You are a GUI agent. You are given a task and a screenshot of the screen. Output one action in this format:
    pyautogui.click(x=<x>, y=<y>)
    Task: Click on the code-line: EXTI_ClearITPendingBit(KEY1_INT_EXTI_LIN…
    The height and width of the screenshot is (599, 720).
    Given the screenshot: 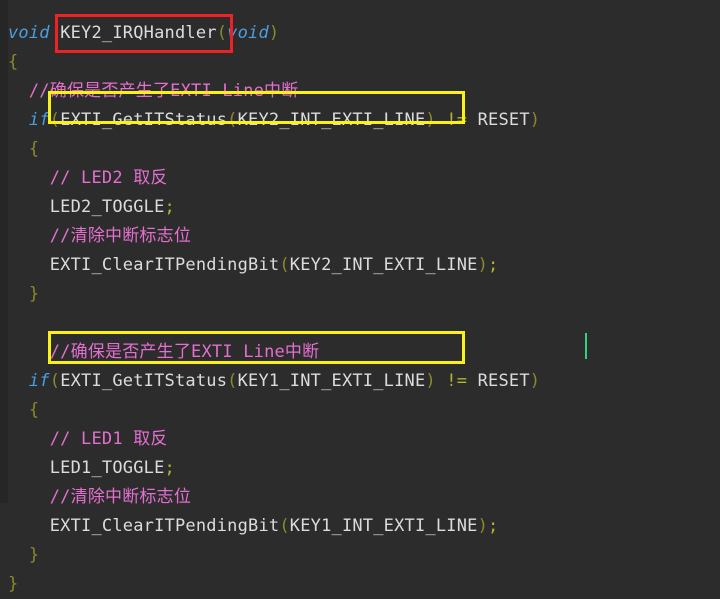 What is the action you would take?
    pyautogui.click(x=253, y=526)
    